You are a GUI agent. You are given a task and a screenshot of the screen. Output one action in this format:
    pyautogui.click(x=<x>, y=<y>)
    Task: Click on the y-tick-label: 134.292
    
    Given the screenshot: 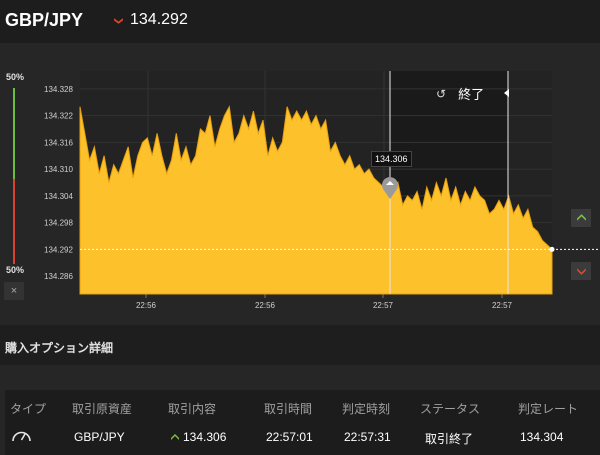 What is the action you would take?
    pyautogui.click(x=58, y=249)
    